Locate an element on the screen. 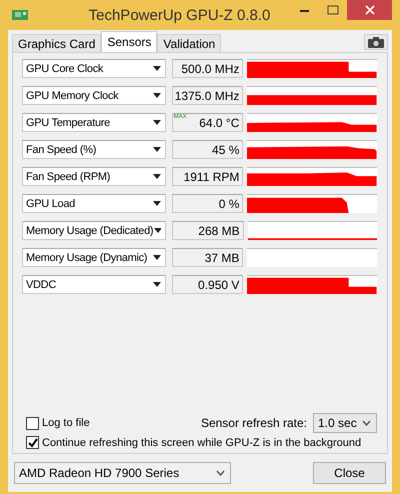  sensor-dropdown: Fan Speed (%) is located at coordinates (94, 149).